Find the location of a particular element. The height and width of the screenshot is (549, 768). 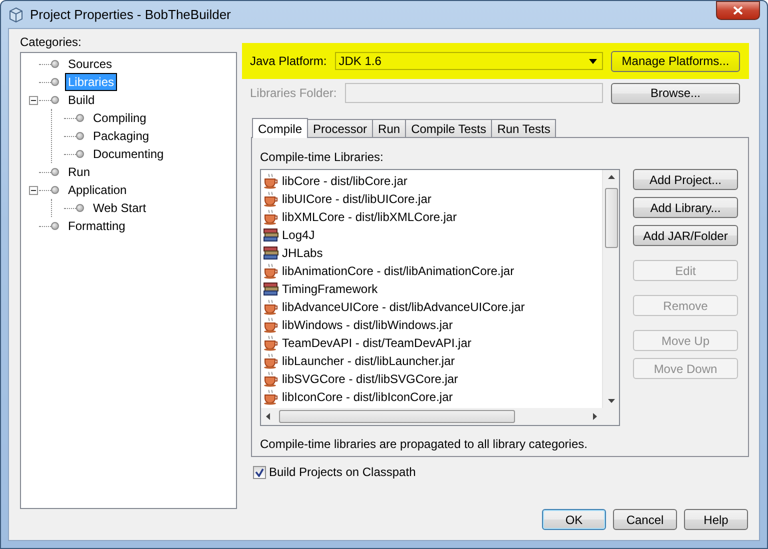

library-item: libIconCore - dist/libIconCore.jar is located at coordinates (367, 397).